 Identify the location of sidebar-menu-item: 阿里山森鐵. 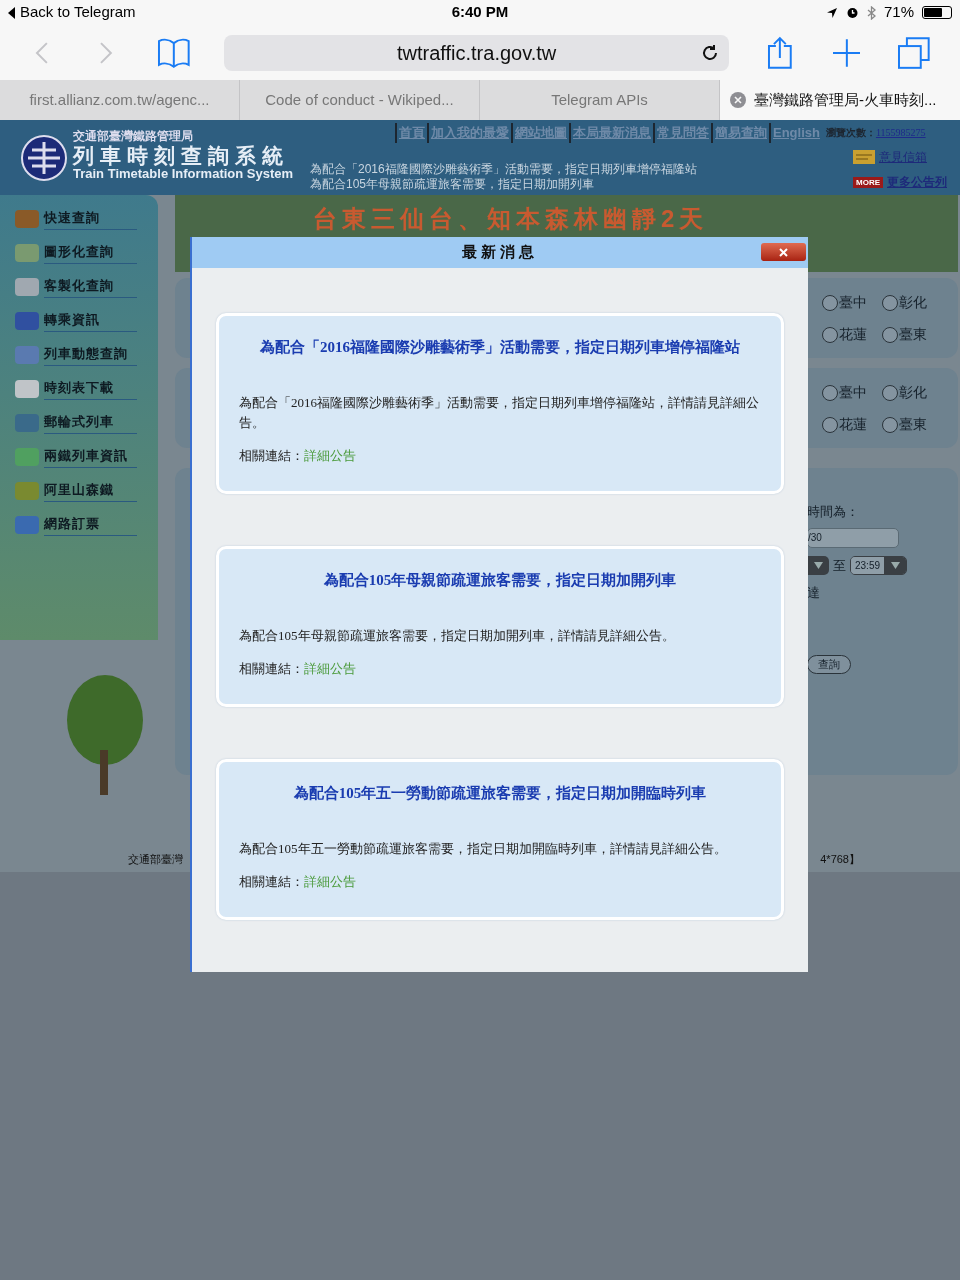
(90, 491).